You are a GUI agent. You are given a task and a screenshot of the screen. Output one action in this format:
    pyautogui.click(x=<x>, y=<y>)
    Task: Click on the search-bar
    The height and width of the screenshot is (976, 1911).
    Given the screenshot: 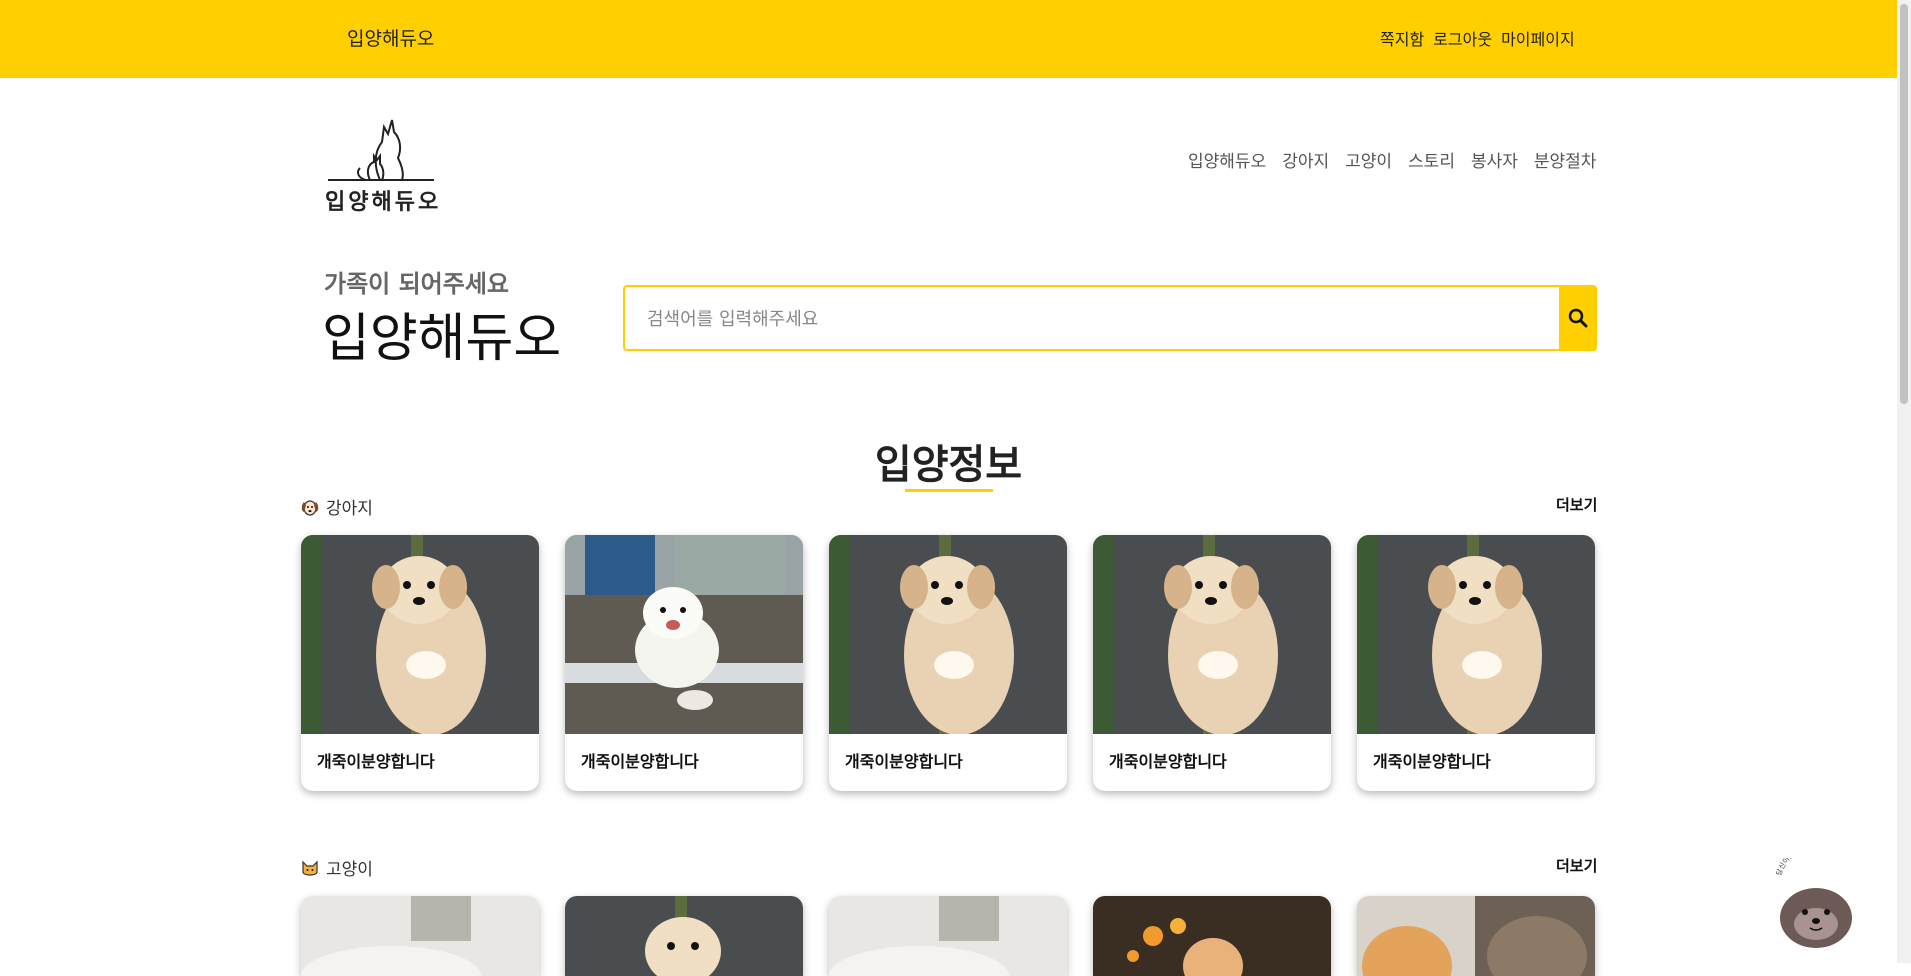 What is the action you would take?
    pyautogui.click(x=1110, y=318)
    